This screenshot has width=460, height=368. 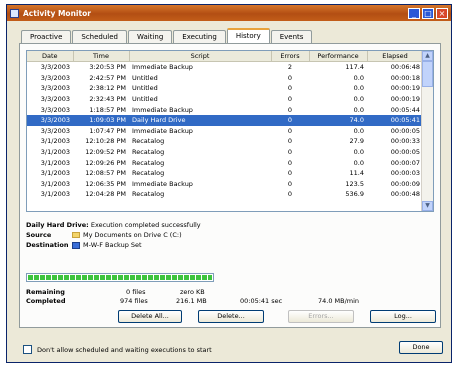 I want to click on remaining-size: zero KB, so click(x=192, y=292).